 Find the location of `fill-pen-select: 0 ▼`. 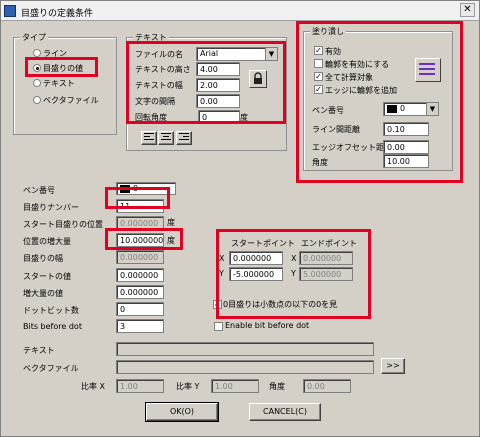

fill-pen-select: 0 ▼ is located at coordinates (411, 109).